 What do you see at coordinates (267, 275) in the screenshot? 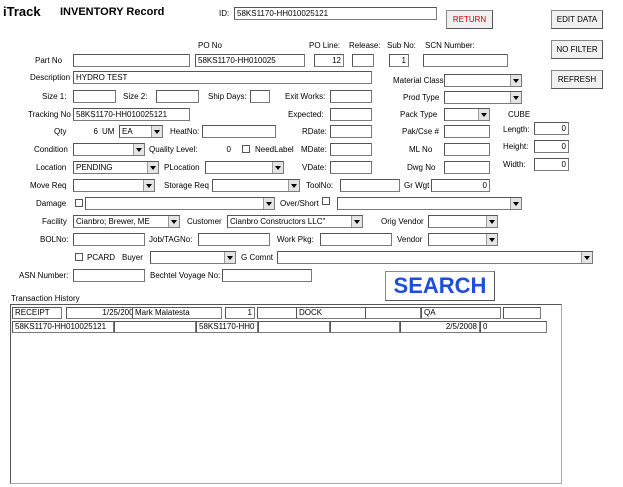
I see `bechtel-voyage-no-field` at bounding box center [267, 275].